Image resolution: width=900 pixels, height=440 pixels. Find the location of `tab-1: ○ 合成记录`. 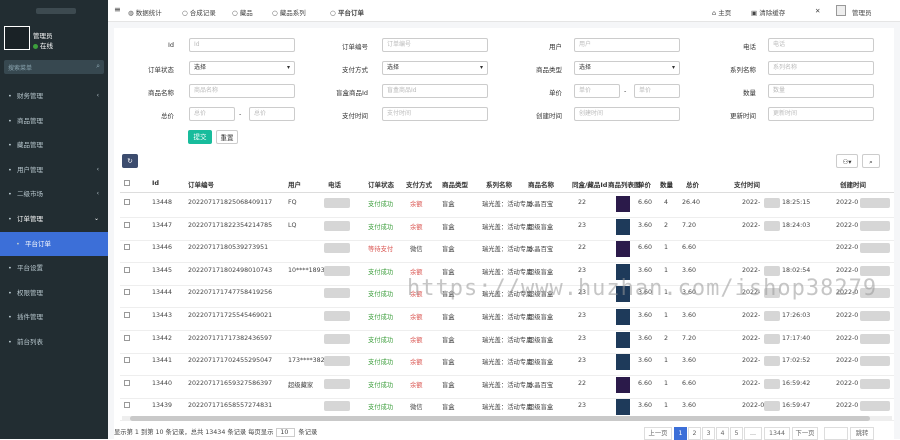

tab-1: ○ 合成记录 is located at coordinates (199, 12).